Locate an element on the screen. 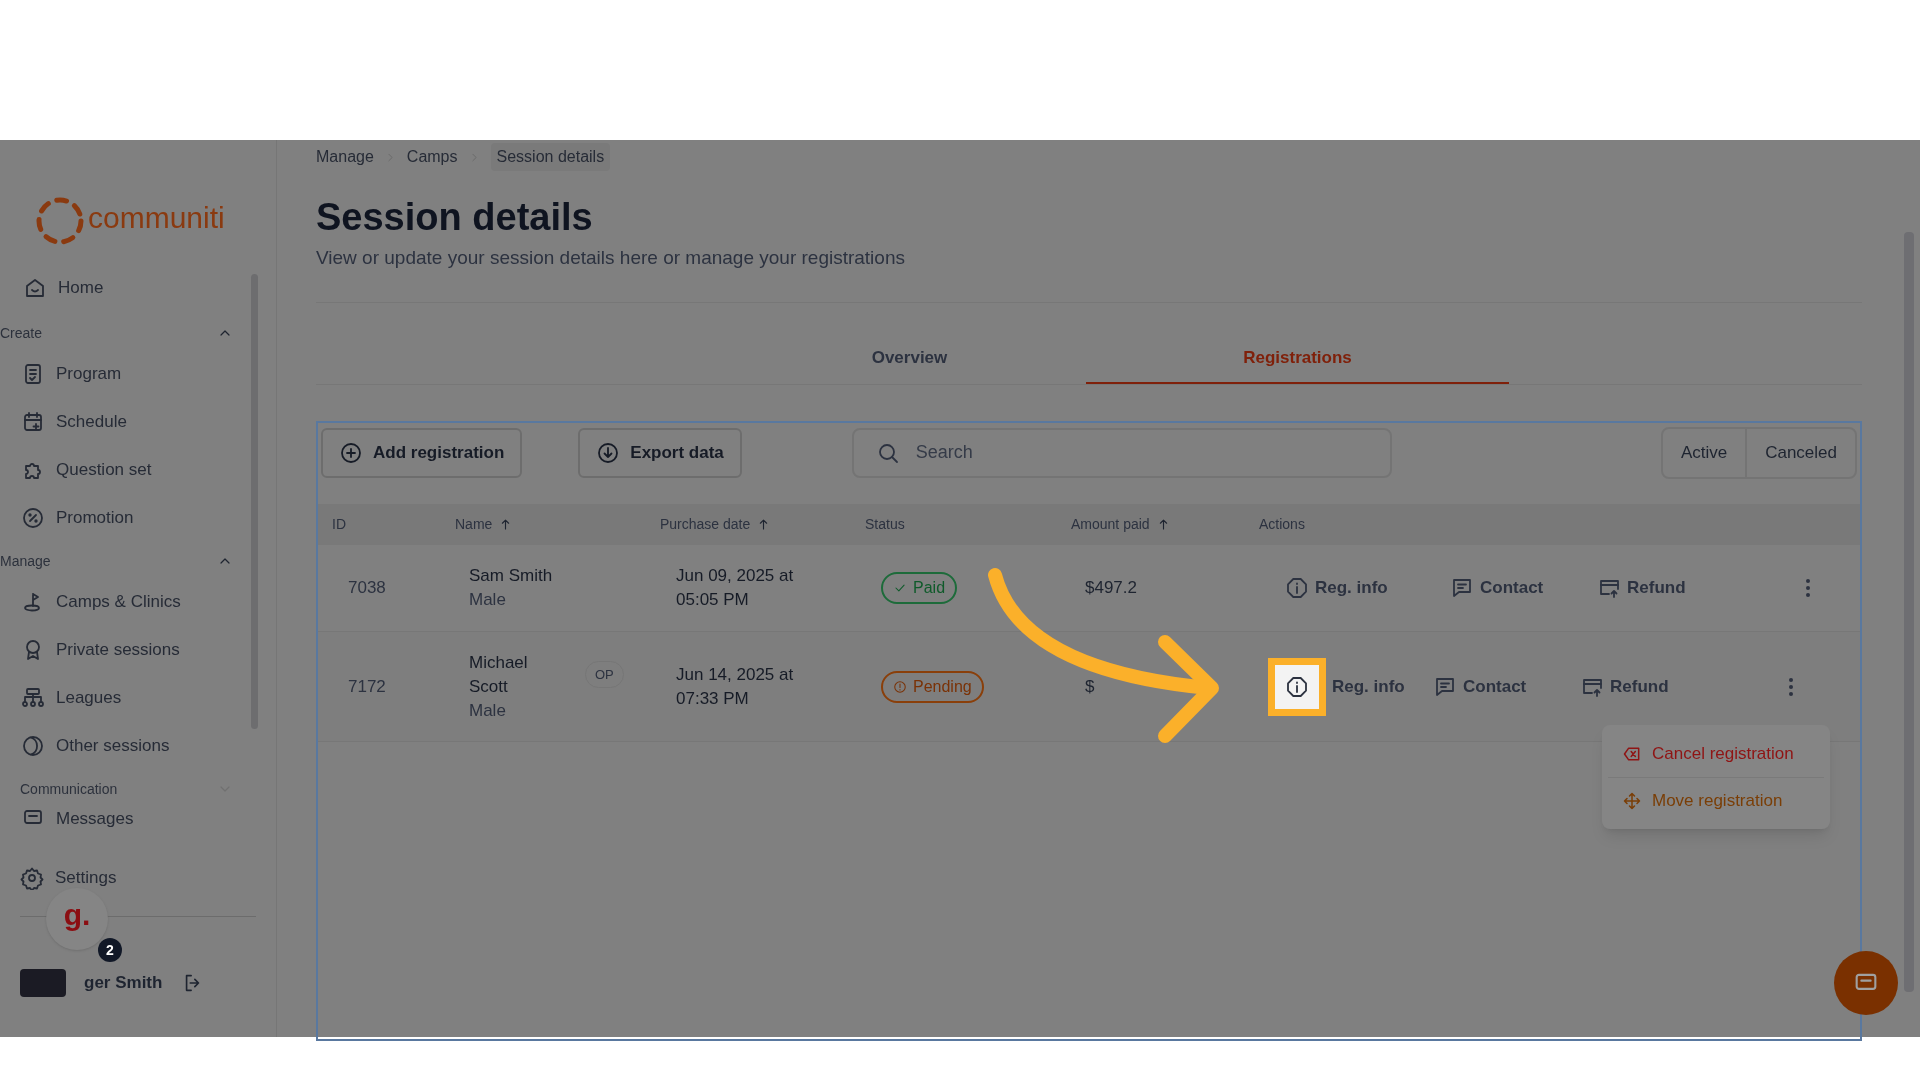  delete-icon is located at coordinates (1632, 754).